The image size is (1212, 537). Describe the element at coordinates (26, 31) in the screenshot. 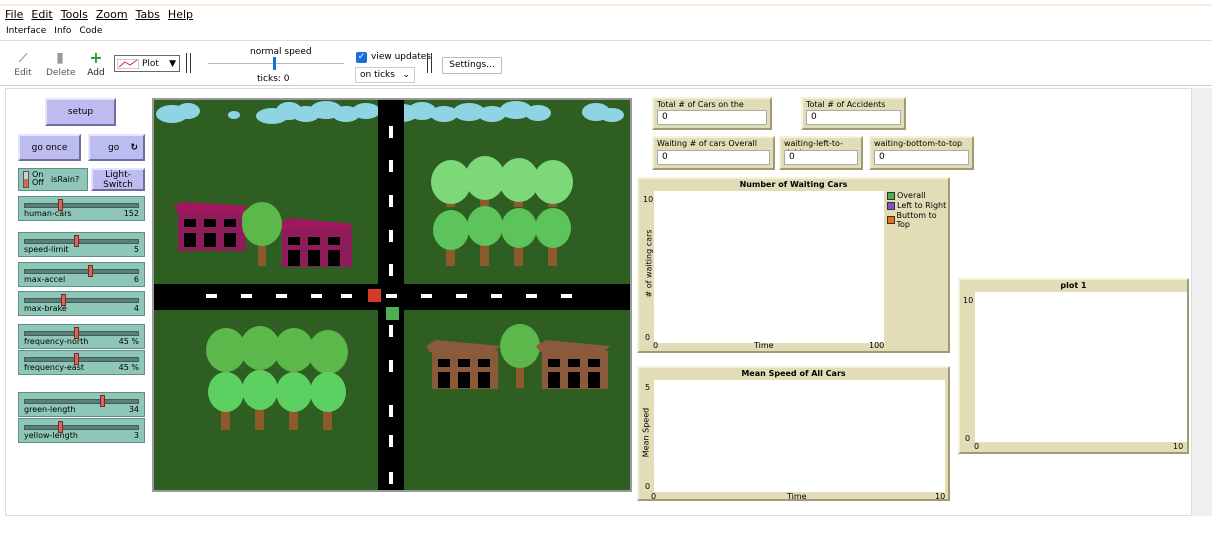

I see `tab-interface: Interface` at that location.